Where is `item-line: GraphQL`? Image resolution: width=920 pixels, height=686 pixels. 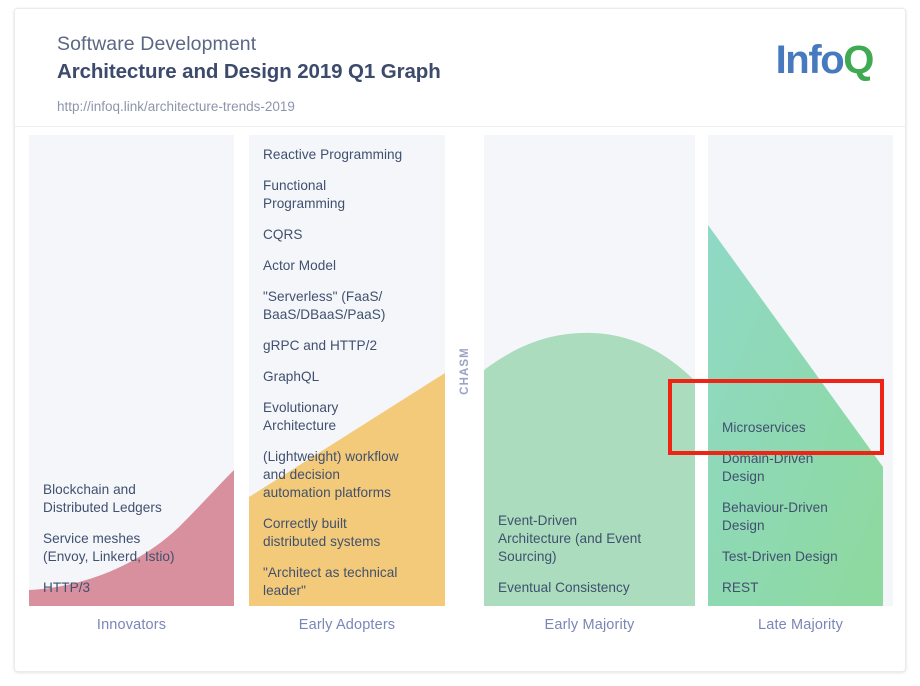
item-line: GraphQL is located at coordinates (291, 376).